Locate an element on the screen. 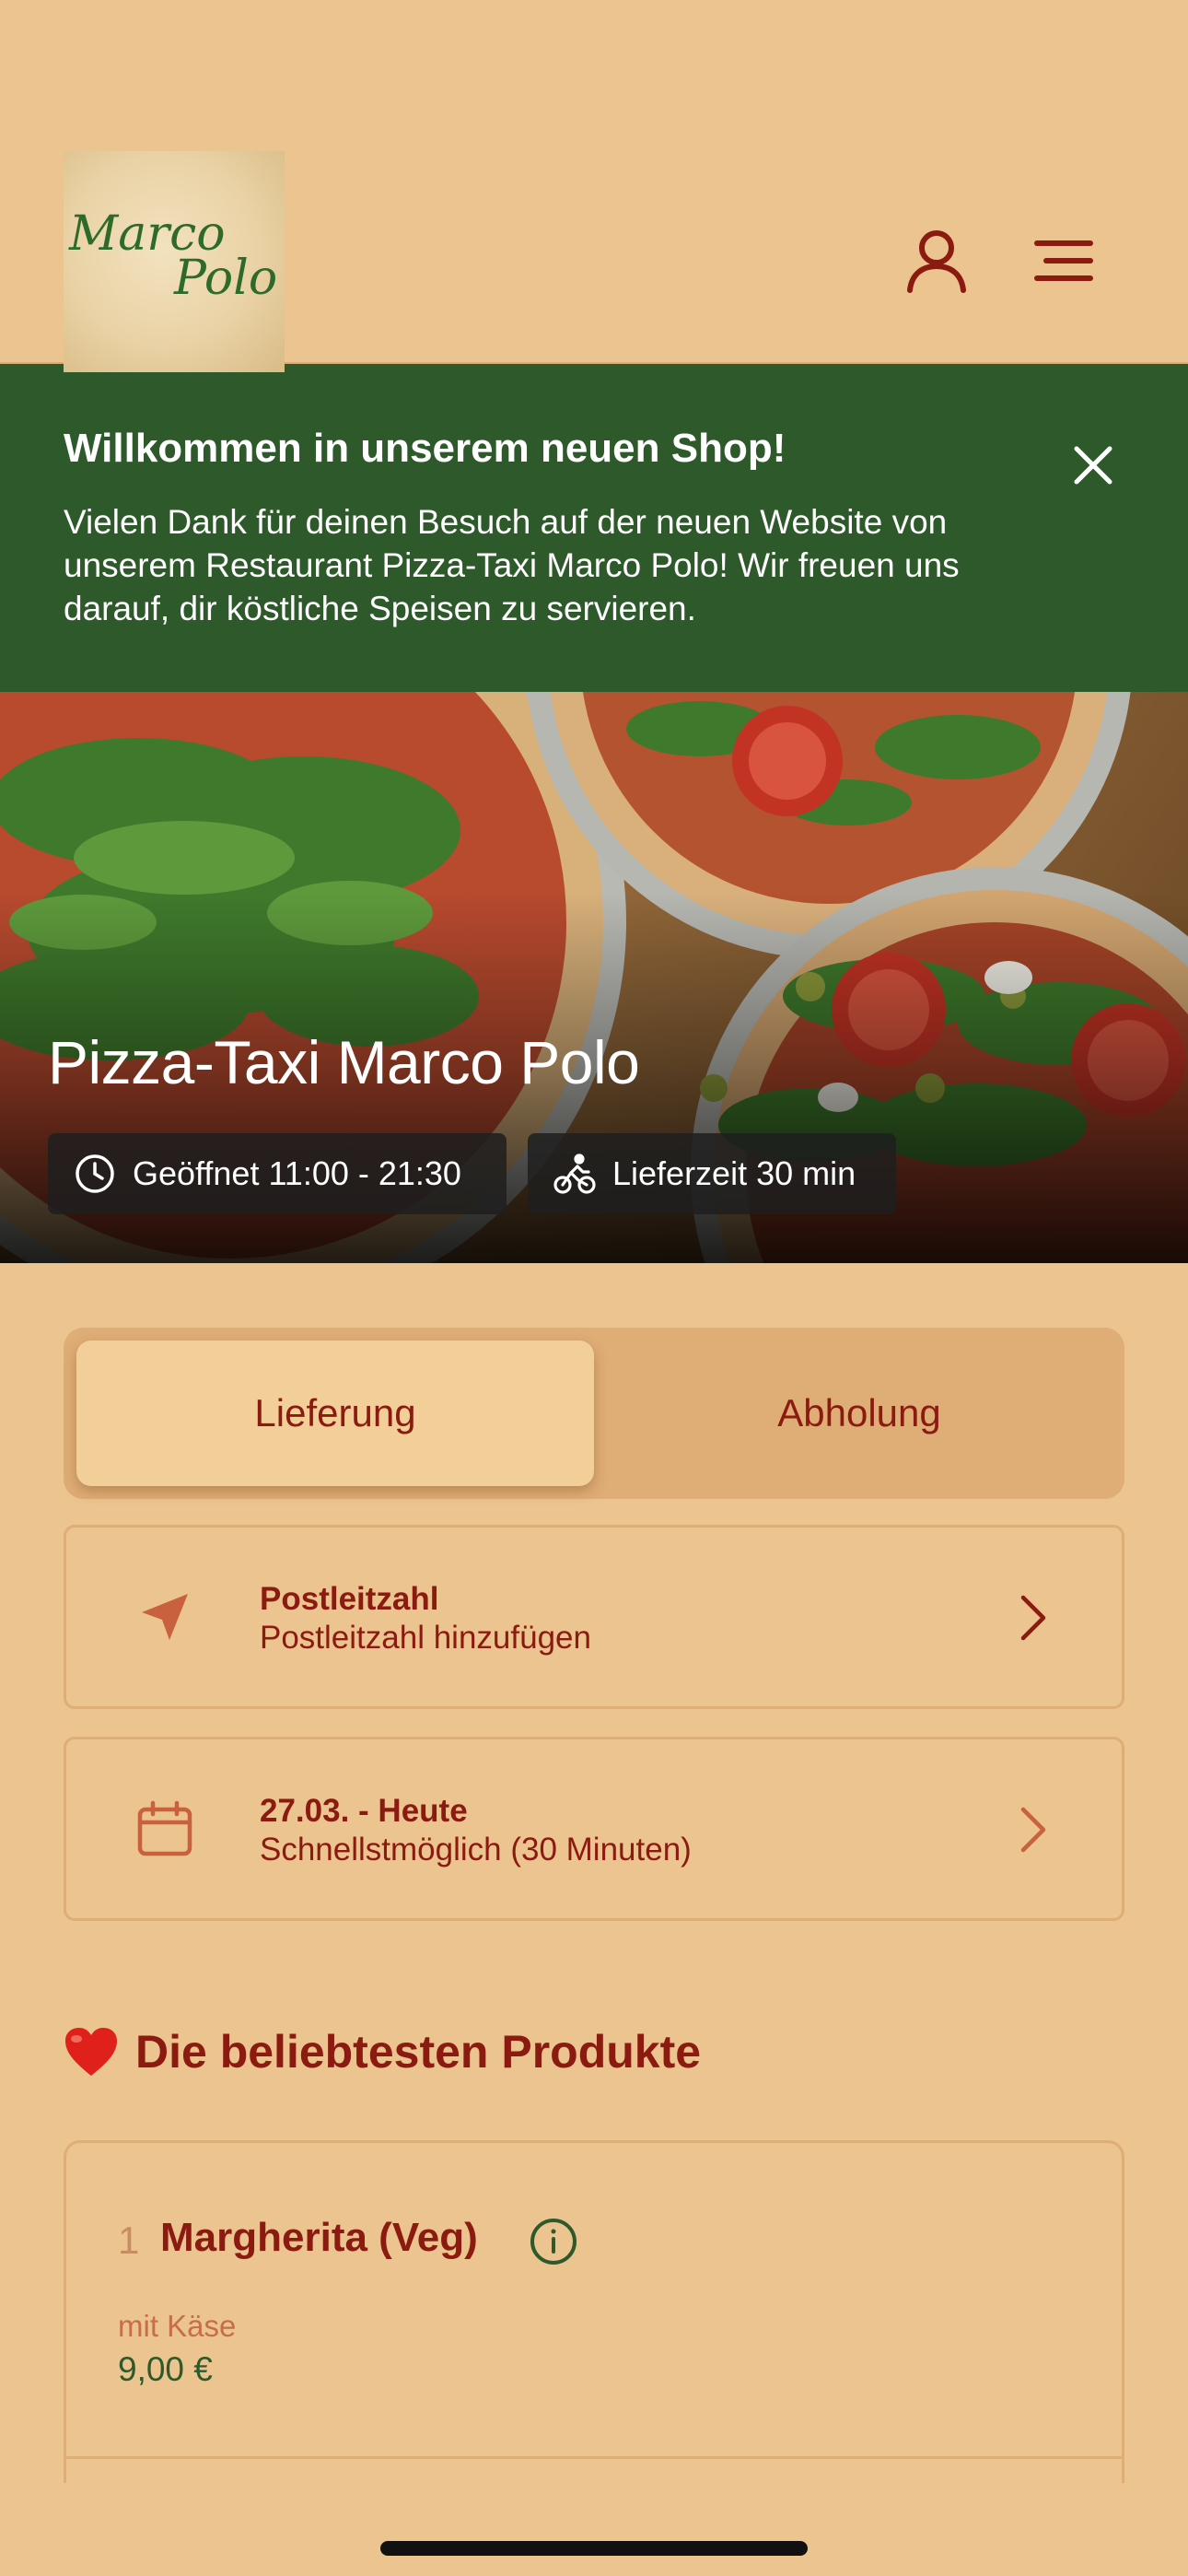  date-title: 27.03. - Heute is located at coordinates (364, 1811).